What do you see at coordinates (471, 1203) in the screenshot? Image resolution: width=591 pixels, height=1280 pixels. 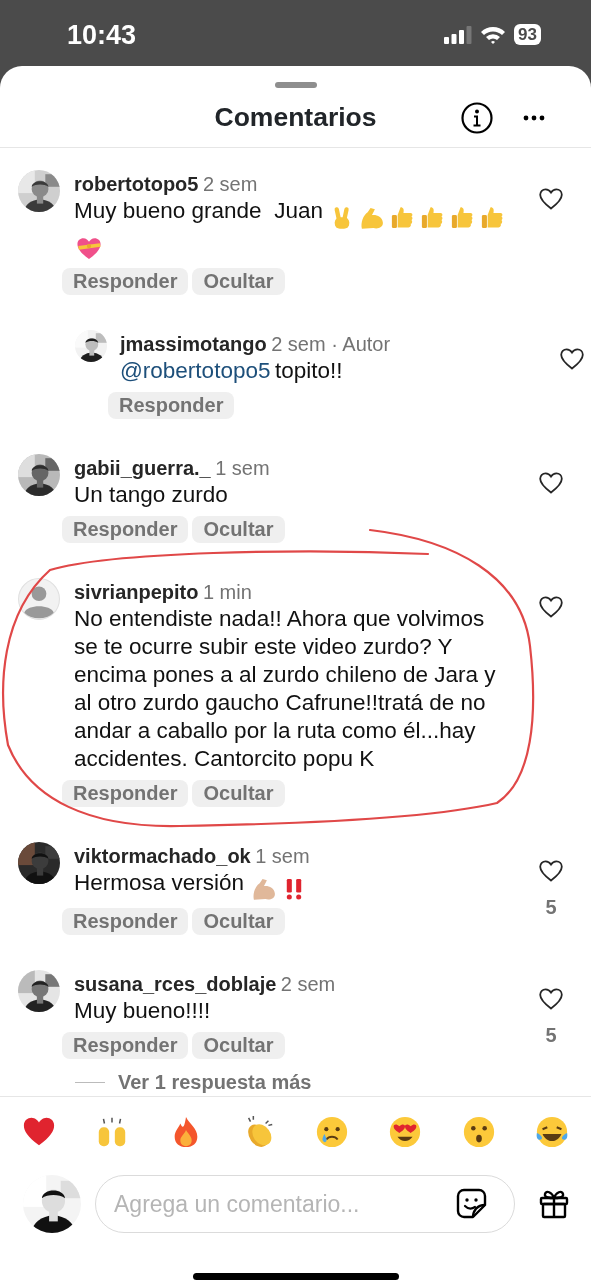 I see `sticker-icon` at bounding box center [471, 1203].